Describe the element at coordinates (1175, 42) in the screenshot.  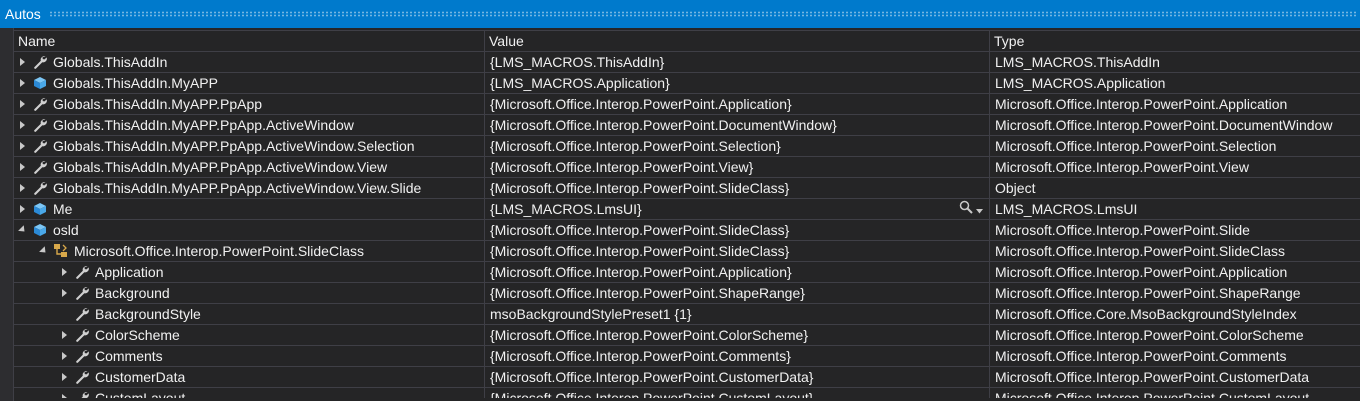
I see `column-header-type: Type` at that location.